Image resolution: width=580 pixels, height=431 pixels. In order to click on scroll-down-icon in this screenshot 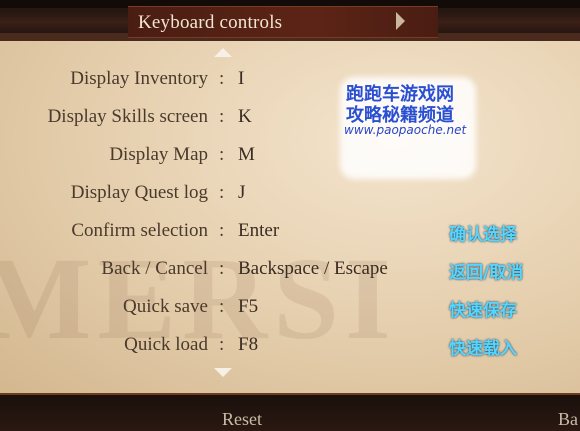, I will do `click(223, 372)`.